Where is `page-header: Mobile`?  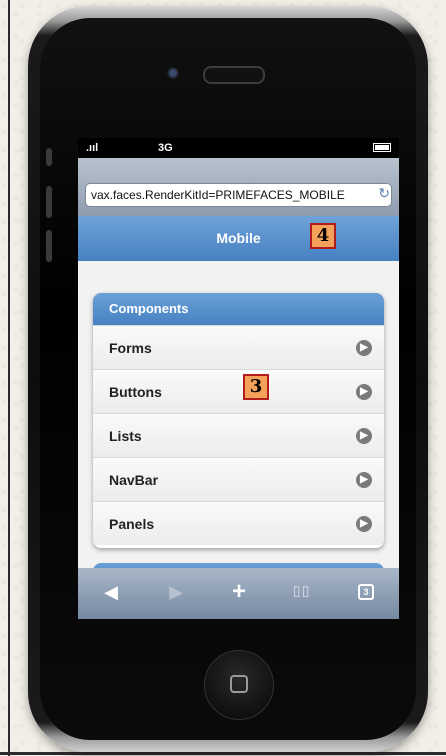 page-header: Mobile is located at coordinates (238, 238).